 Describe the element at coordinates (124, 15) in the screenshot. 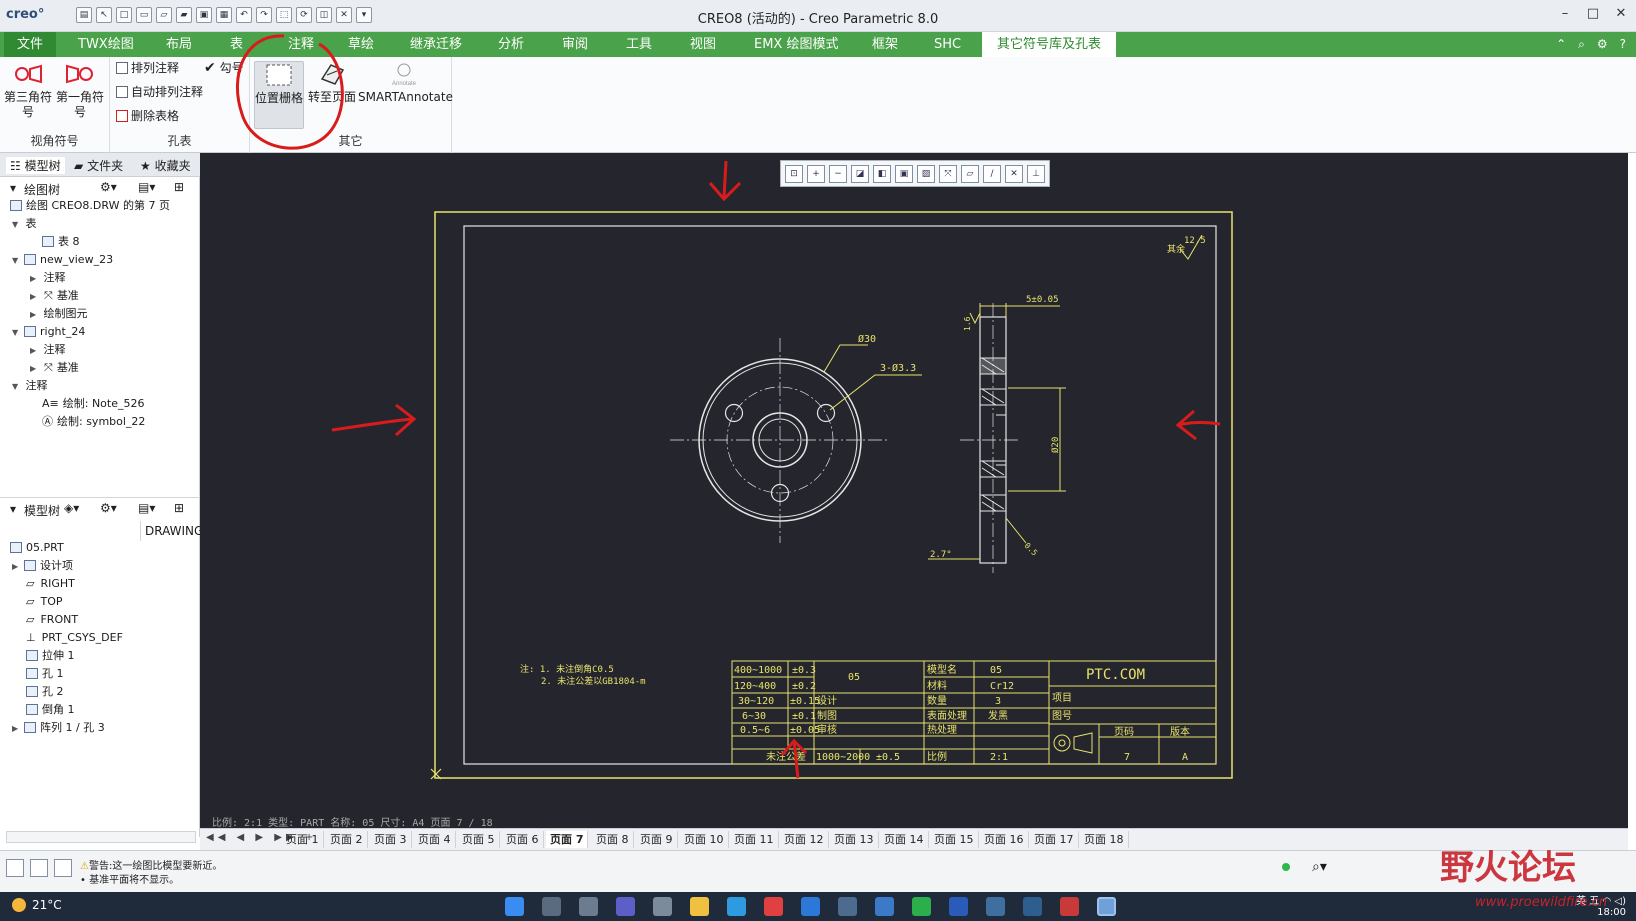

I see `new-file-icon: □` at that location.